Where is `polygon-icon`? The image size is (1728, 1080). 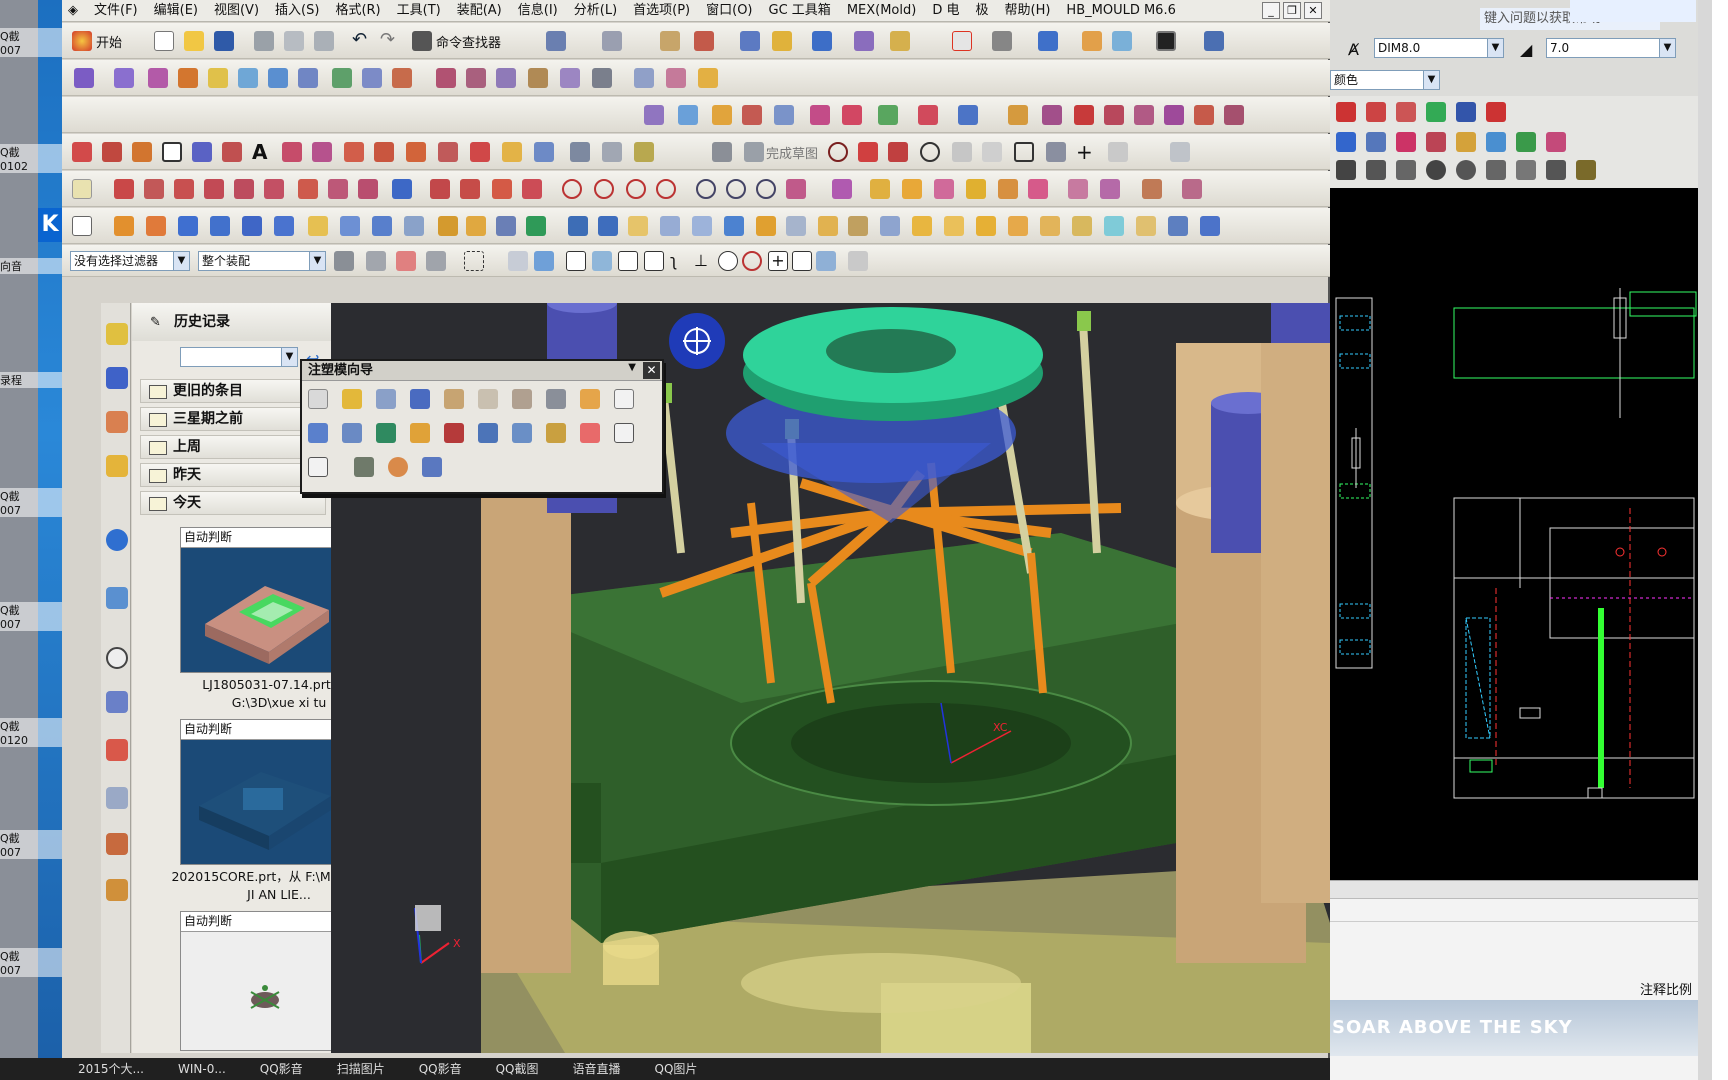
polygon-icon is located at coordinates (202, 152).